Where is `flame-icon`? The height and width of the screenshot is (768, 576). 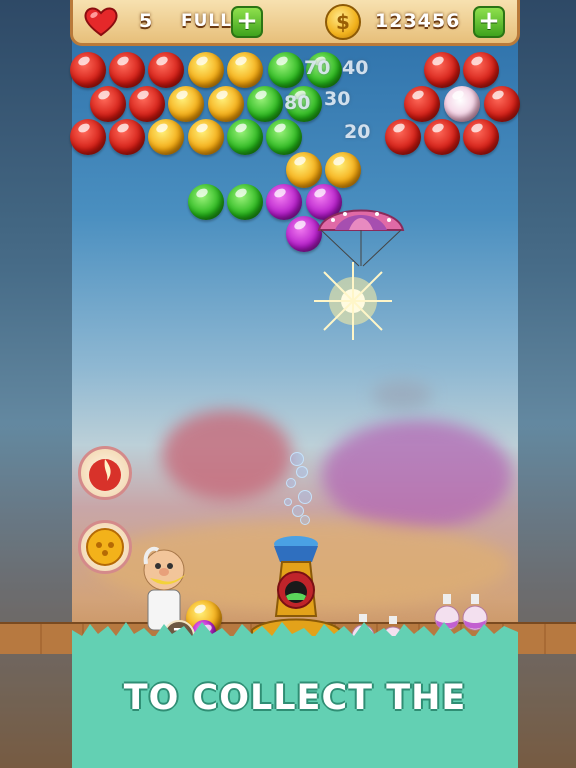
flame-icon is located at coordinates (105, 475).